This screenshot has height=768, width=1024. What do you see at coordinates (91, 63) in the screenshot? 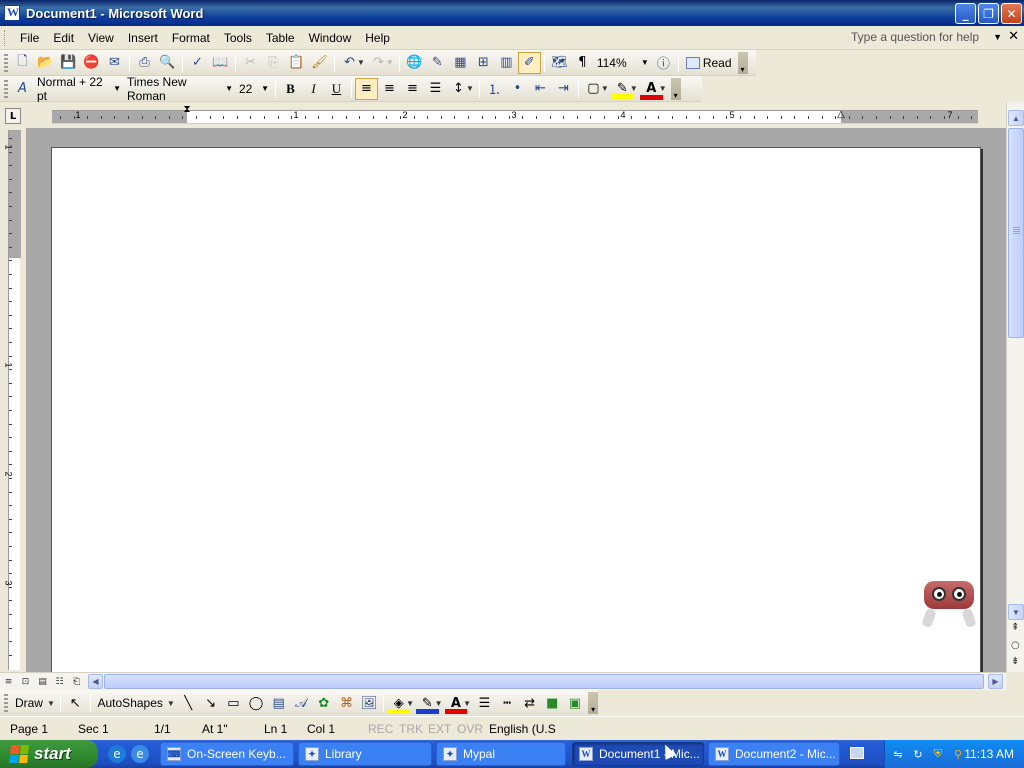
I see `permission-icon: ⛔` at bounding box center [91, 63].